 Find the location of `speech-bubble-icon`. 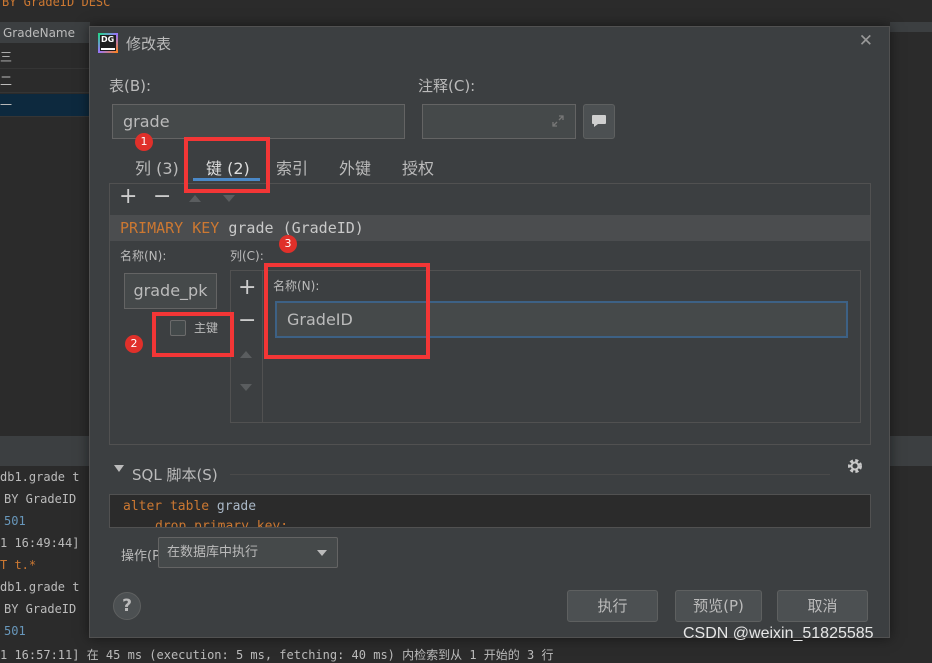

speech-bubble-icon is located at coordinates (599, 121).